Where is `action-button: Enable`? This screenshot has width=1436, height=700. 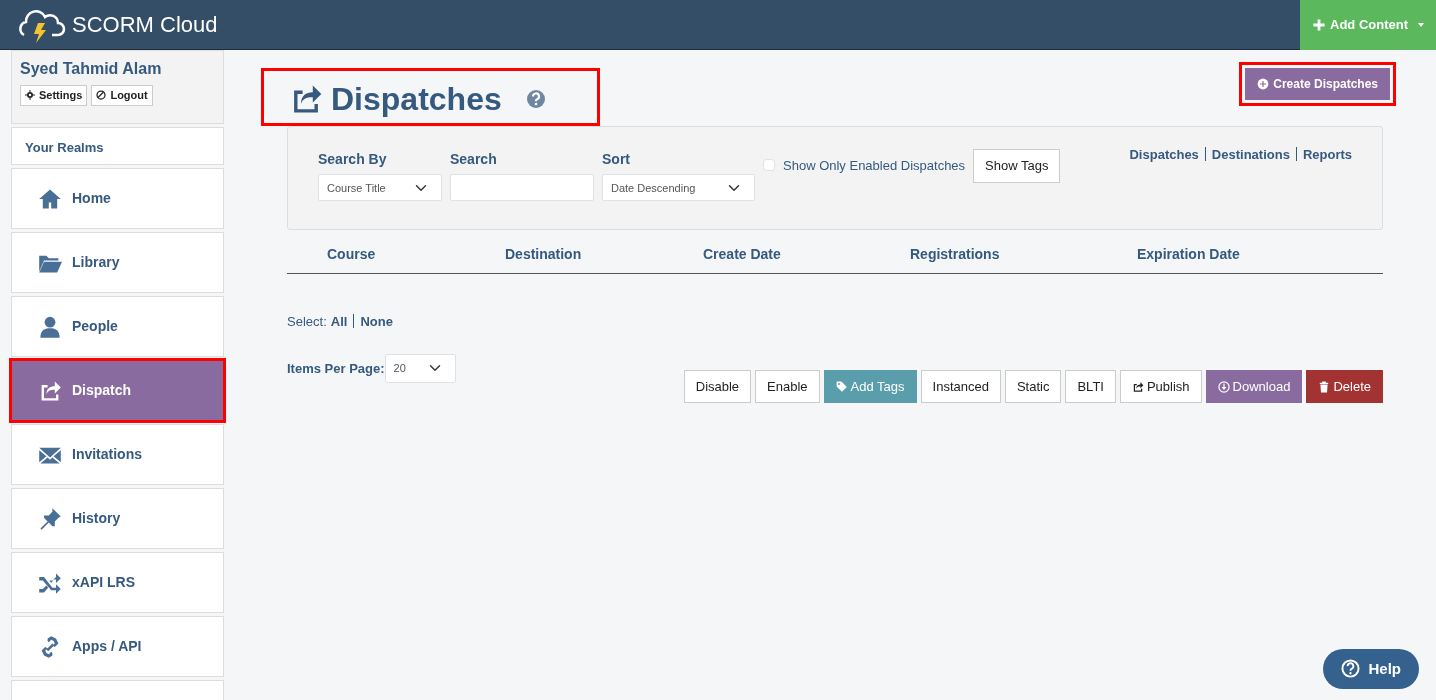
action-button: Enable is located at coordinates (787, 386).